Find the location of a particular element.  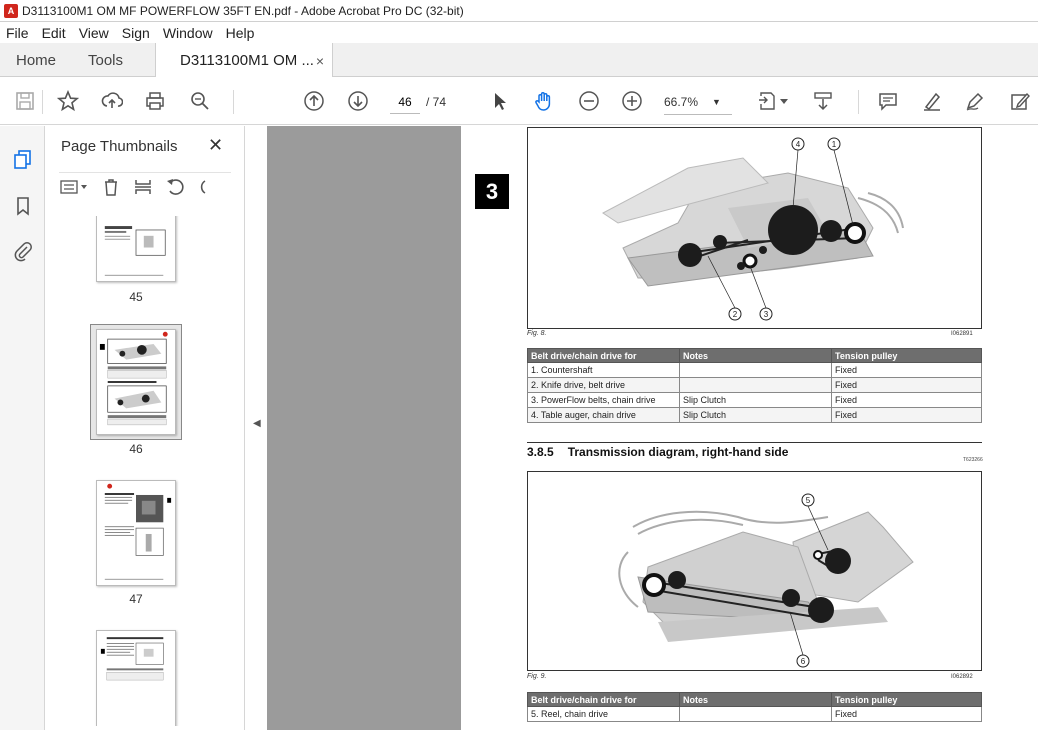

section-title: Transmission diagram, right-hand side is located at coordinates (678, 452).